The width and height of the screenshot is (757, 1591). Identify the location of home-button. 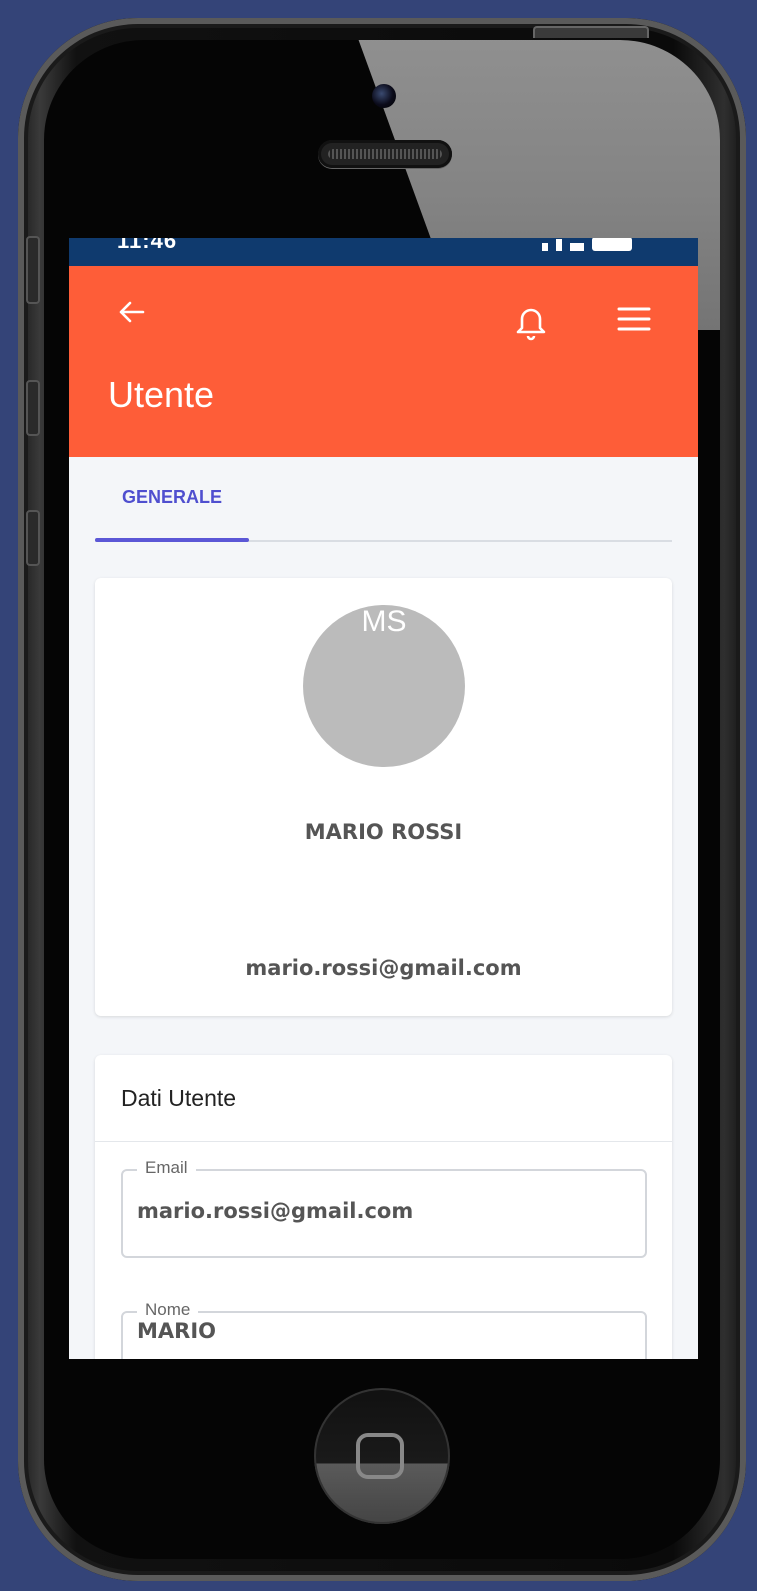
(382, 1456).